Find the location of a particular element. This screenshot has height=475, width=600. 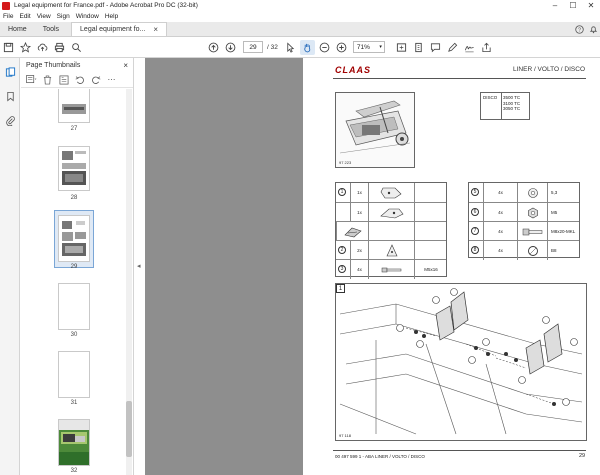

collapse-panel-handle-icon: ◂ is located at coordinates (139, 266).